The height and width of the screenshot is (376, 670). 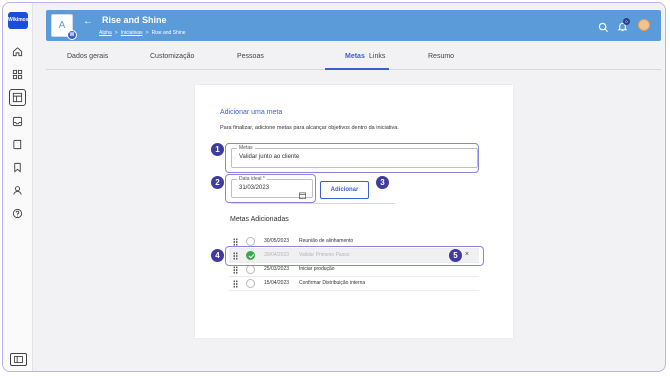 I want to click on divider, so click(x=313, y=203).